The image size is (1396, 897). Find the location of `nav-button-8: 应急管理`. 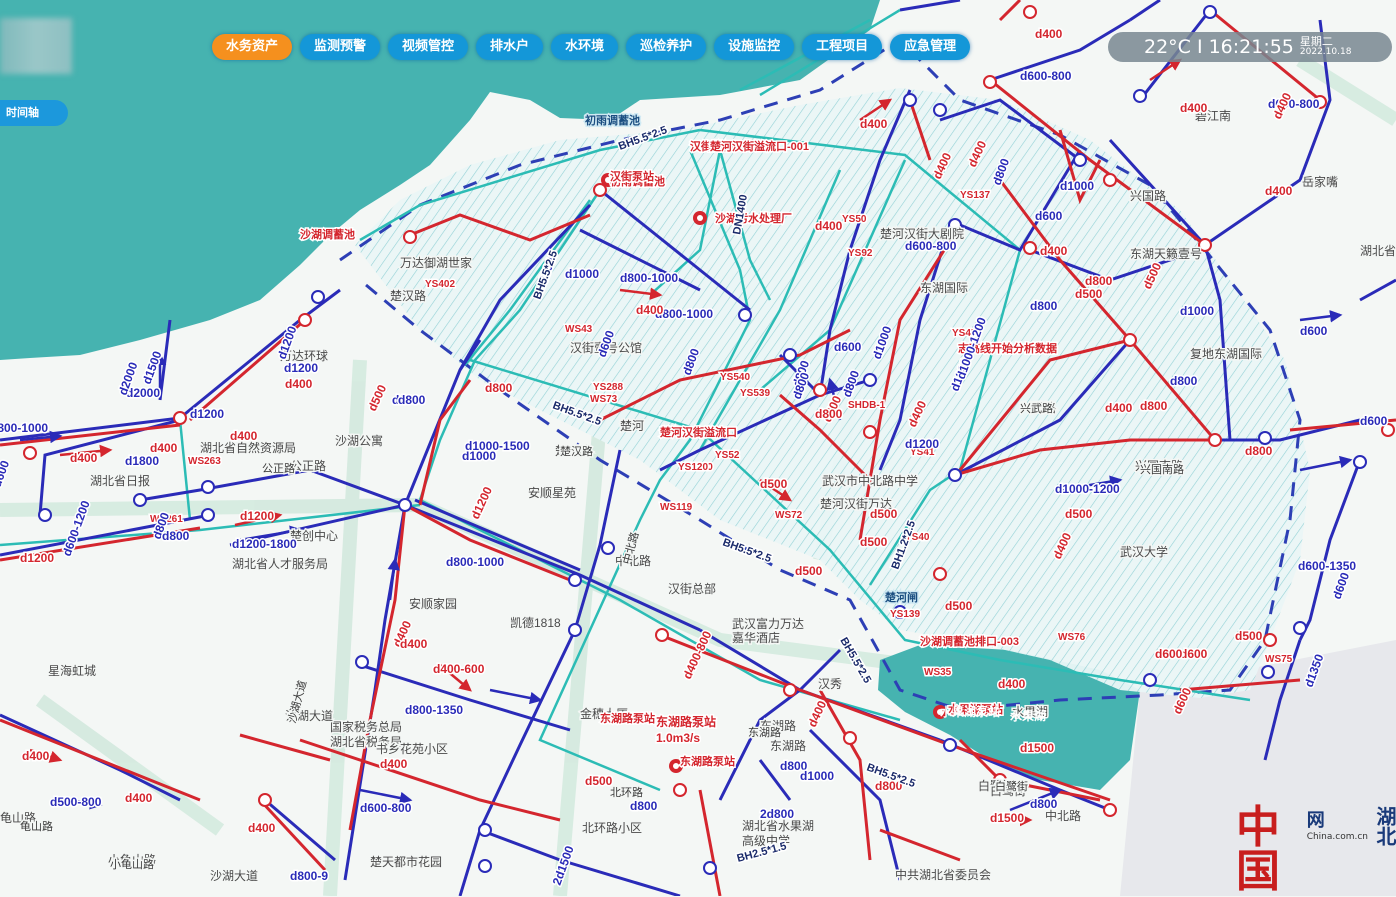

nav-button-8: 应急管理 is located at coordinates (930, 47).